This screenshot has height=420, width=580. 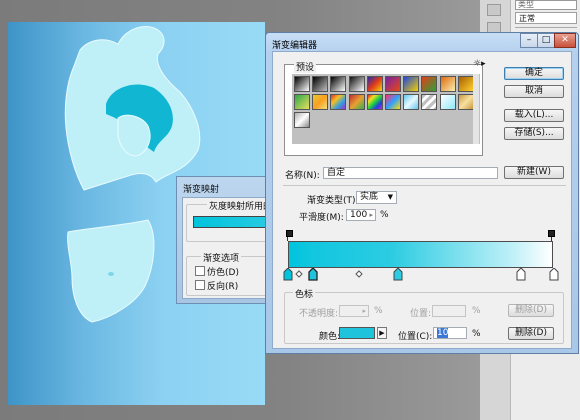 I want to click on new-button: 新建(W), so click(x=534, y=172).